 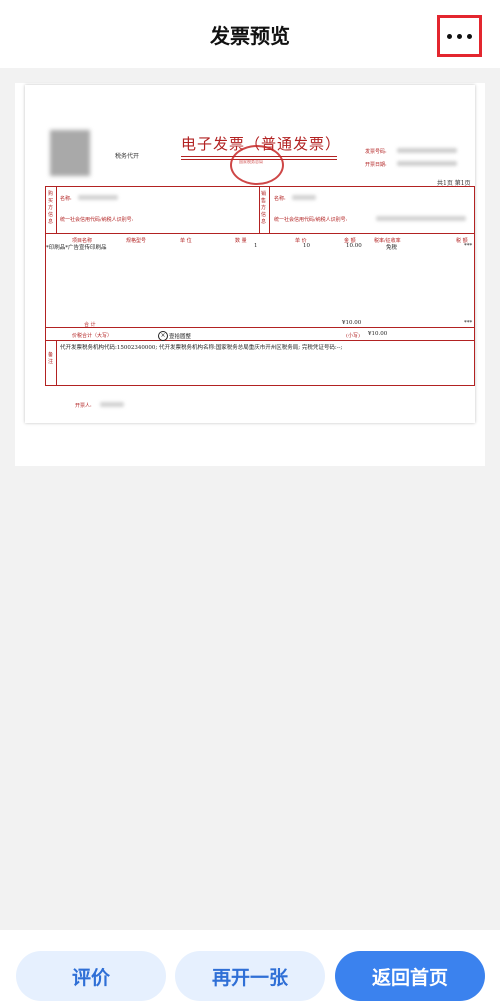 What do you see at coordinates (91, 976) in the screenshot?
I see `rate-button: 评价` at bounding box center [91, 976].